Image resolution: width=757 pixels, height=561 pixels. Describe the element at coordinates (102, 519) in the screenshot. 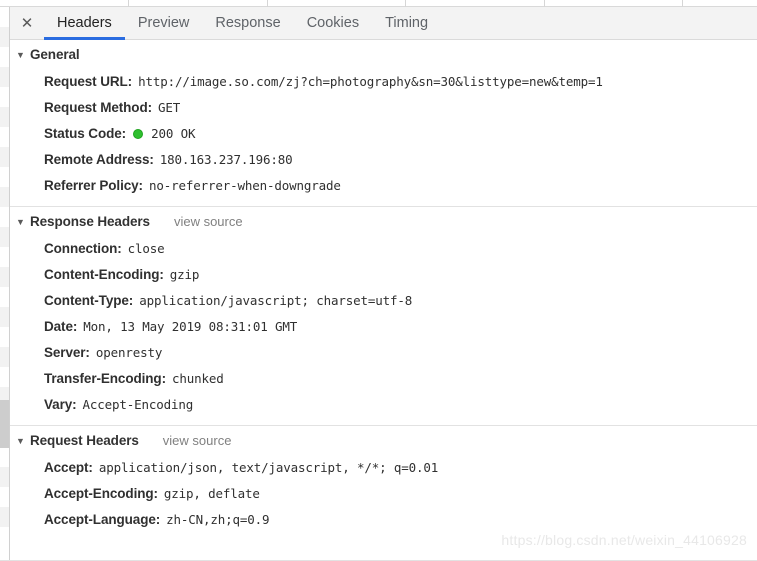

I see `header-name: Accept-Language:` at that location.